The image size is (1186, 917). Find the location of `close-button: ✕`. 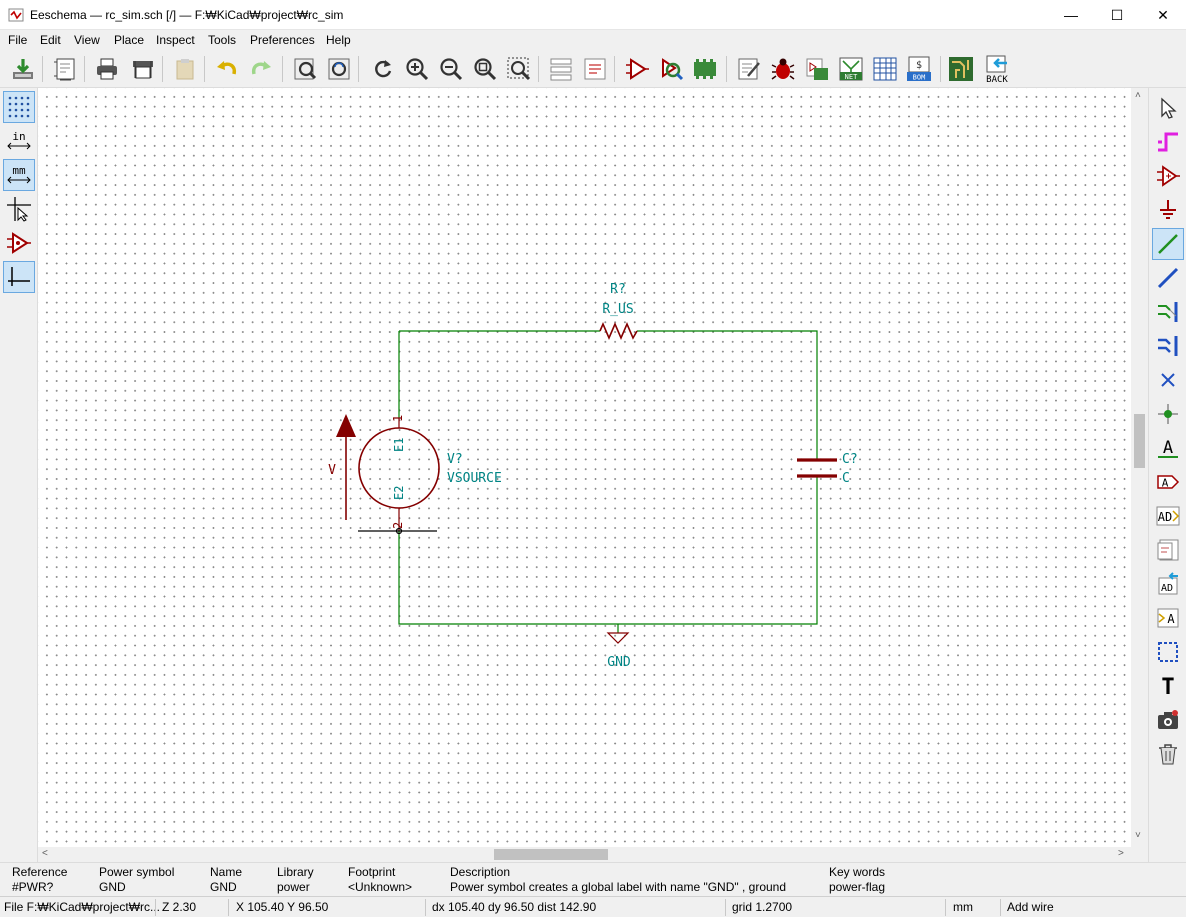

close-button: ✕ is located at coordinates (1163, 15).